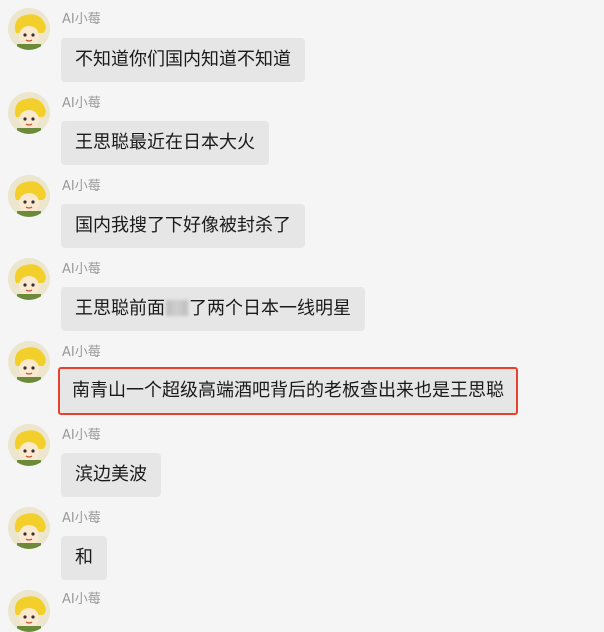  I want to click on highlighted-message-bubble: 南青山一个超级高端酒吧背后的老板查出来也是王思聪, so click(288, 391).